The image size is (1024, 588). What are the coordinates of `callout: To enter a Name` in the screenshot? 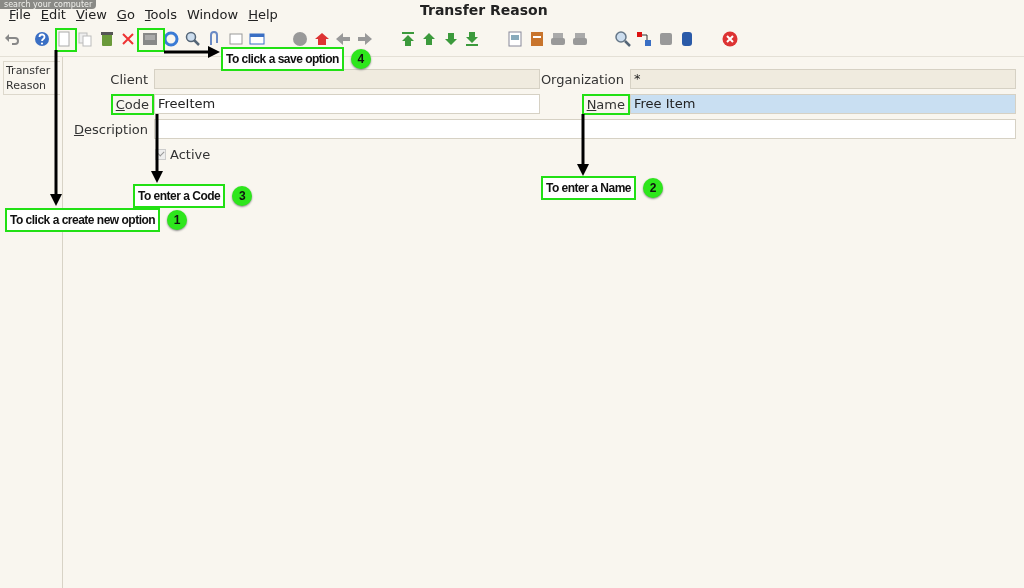 It's located at (588, 188).